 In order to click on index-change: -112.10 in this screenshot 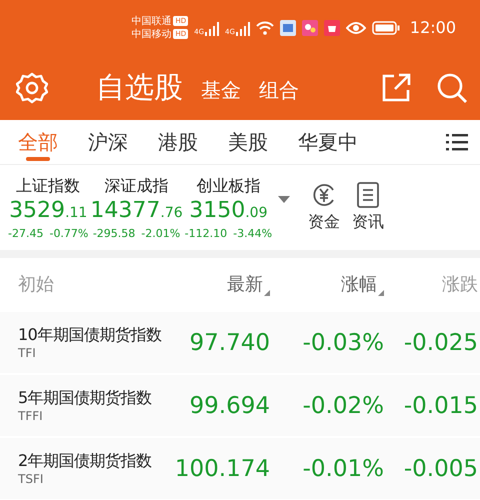, I will do `click(206, 233)`.